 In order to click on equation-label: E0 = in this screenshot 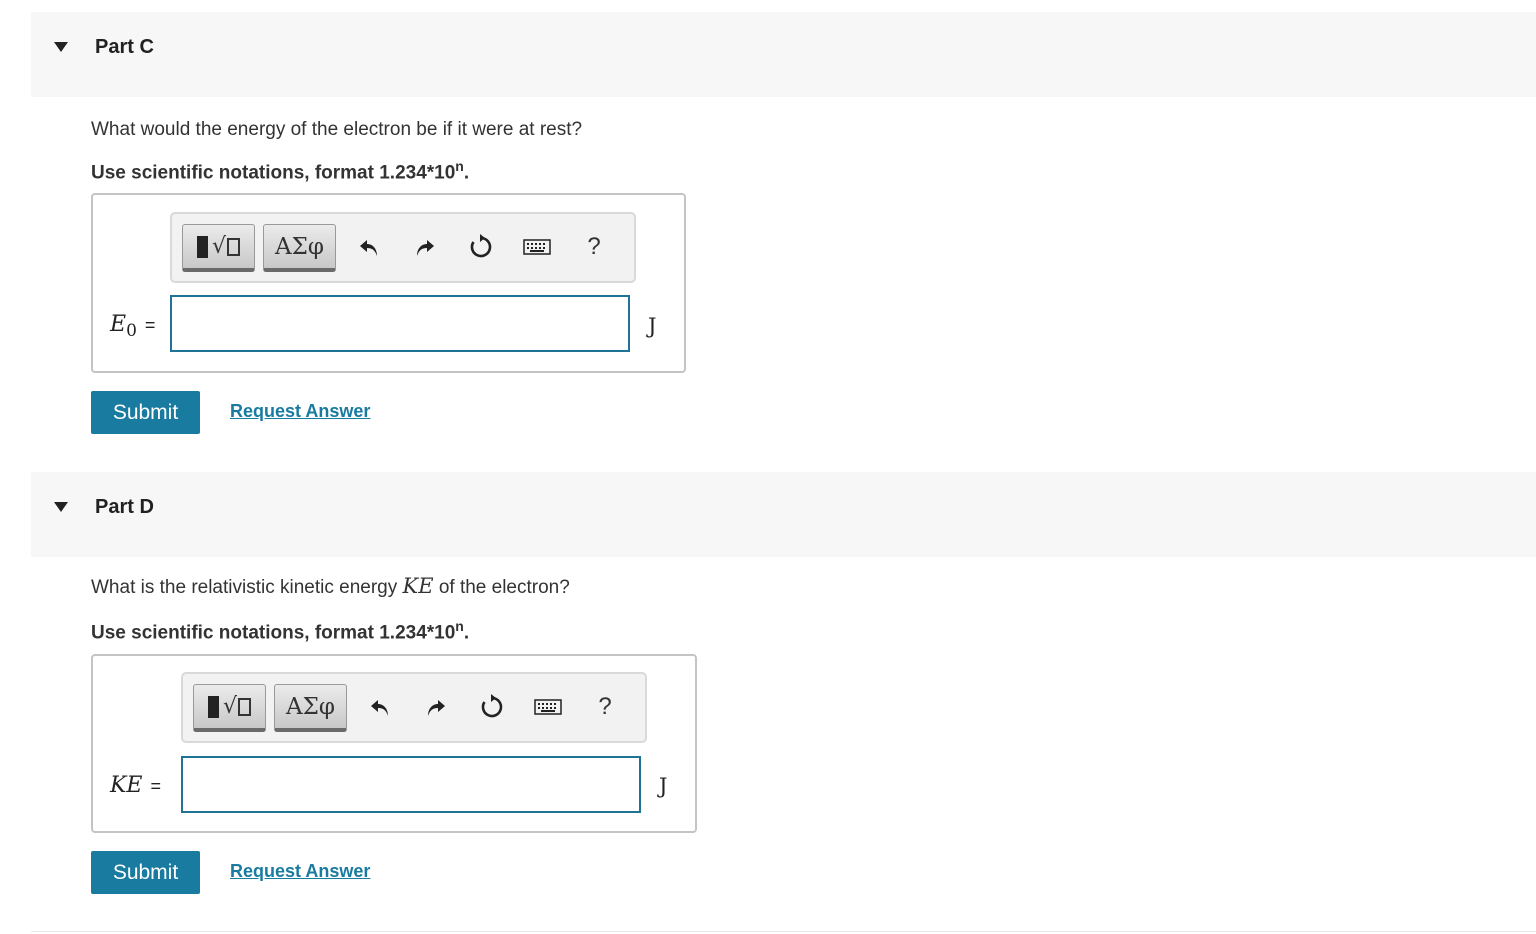, I will do `click(133, 326)`.